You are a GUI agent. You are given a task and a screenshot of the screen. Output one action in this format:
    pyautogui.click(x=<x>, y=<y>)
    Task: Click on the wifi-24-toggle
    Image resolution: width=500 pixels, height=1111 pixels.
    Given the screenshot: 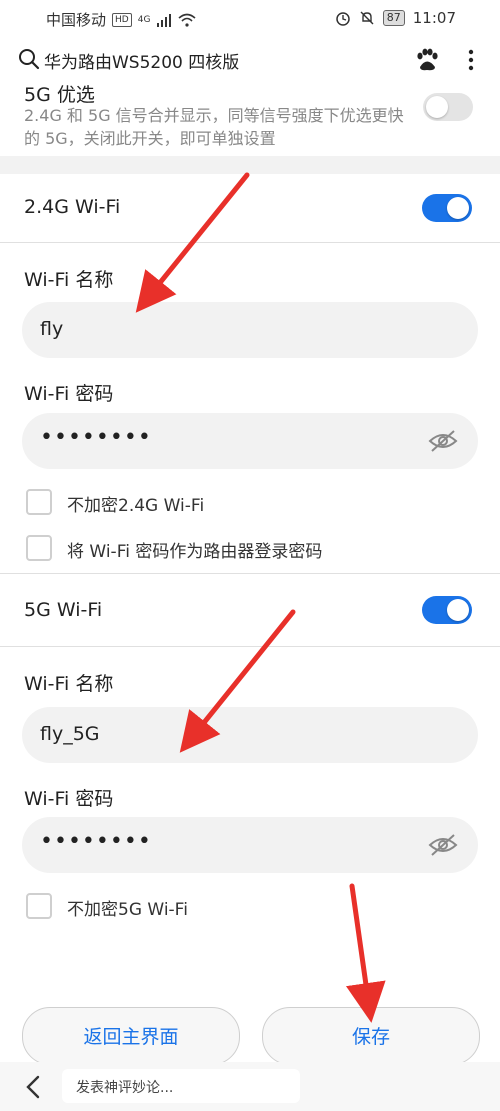 What is the action you would take?
    pyautogui.click(x=447, y=208)
    